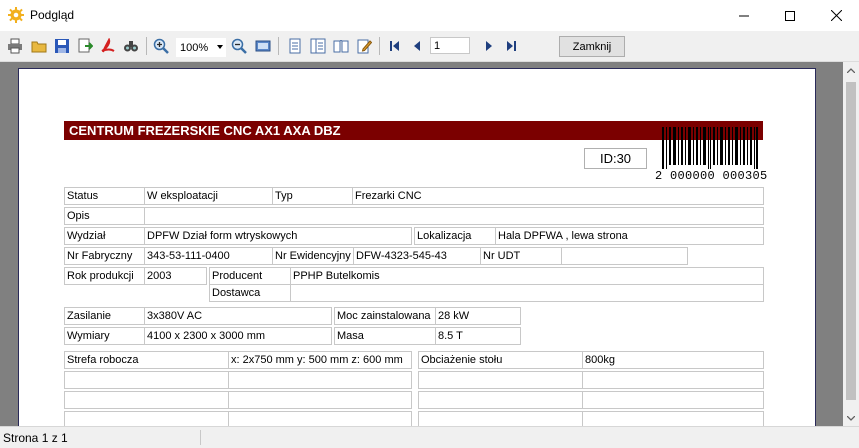  Describe the element at coordinates (385, 316) in the screenshot. I see `moc-label: Moc zainstalowana` at that location.